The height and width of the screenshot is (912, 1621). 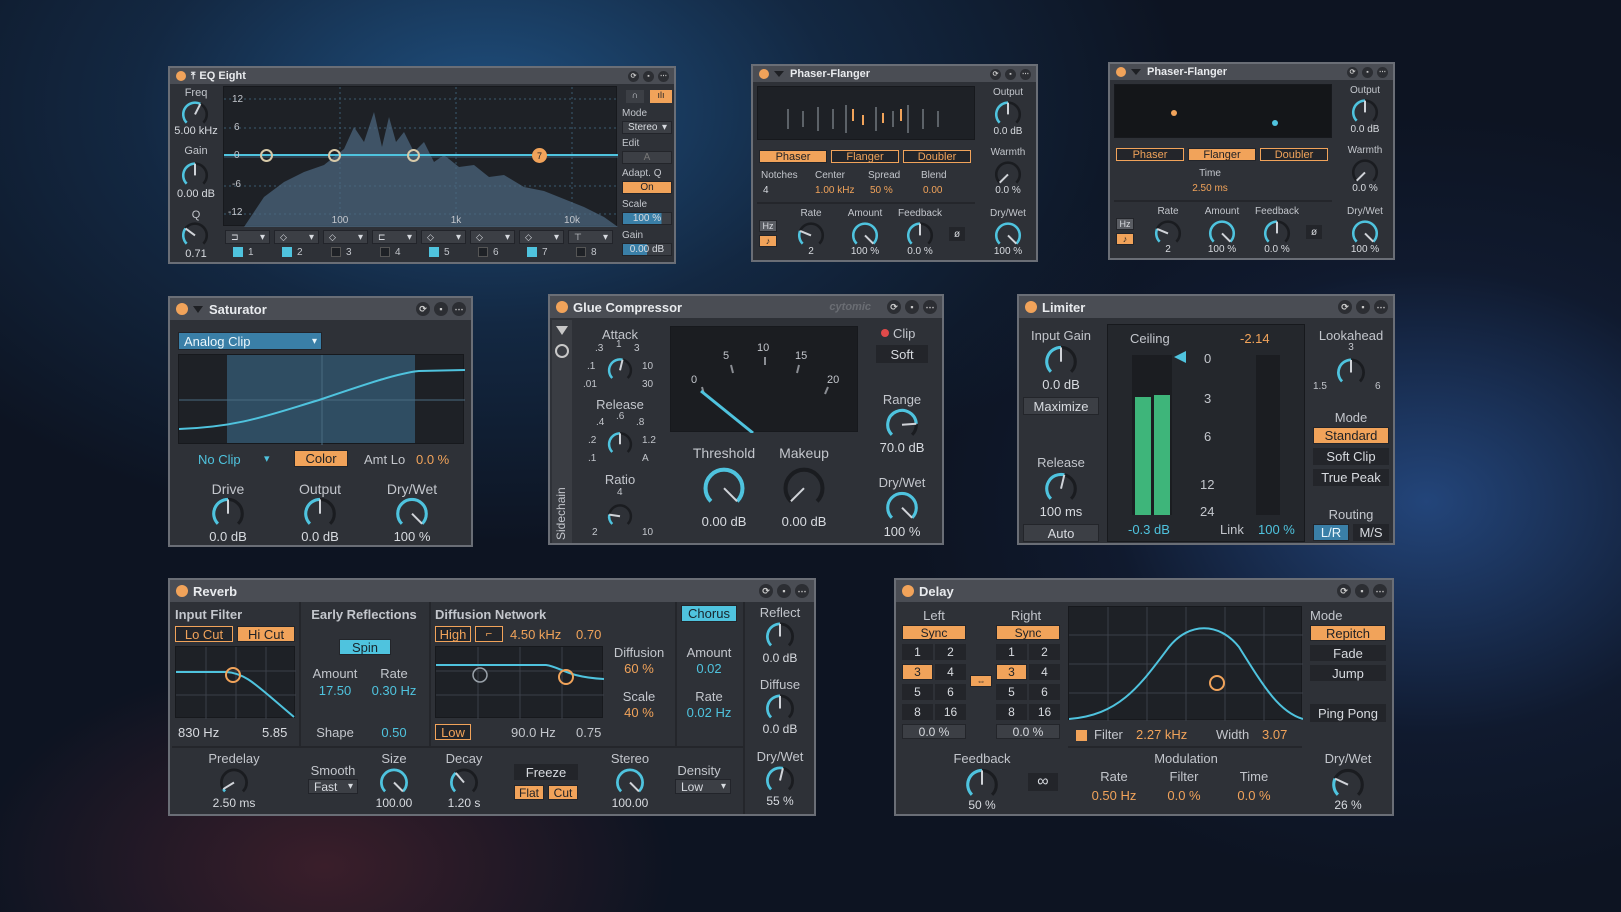 I want to click on left-division-8: 8, so click(x=917, y=712).